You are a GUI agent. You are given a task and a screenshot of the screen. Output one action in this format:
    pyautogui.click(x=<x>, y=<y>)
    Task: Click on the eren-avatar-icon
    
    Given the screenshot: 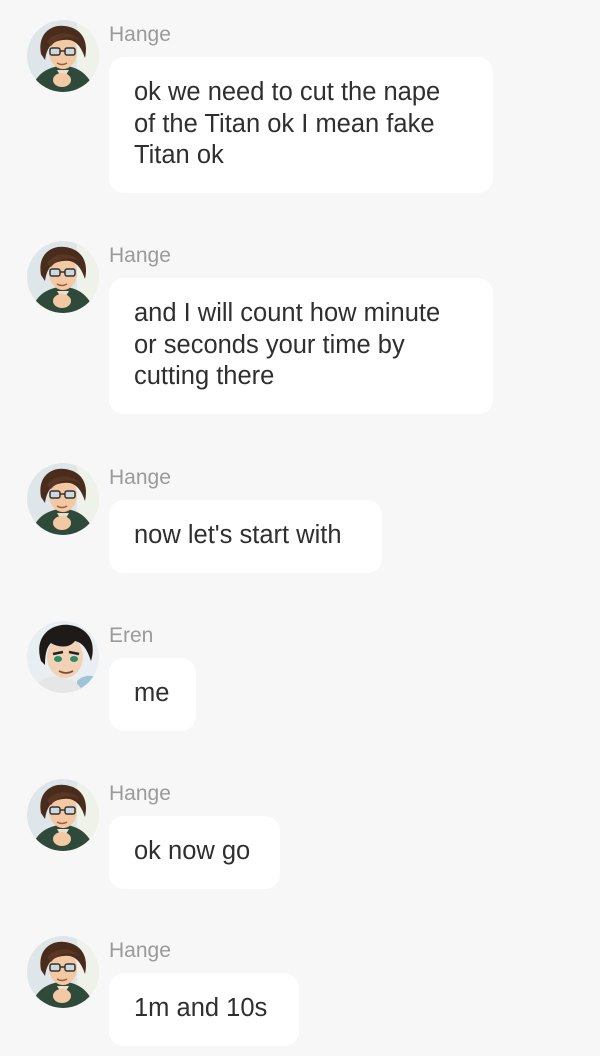 What is the action you would take?
    pyautogui.click(x=63, y=657)
    